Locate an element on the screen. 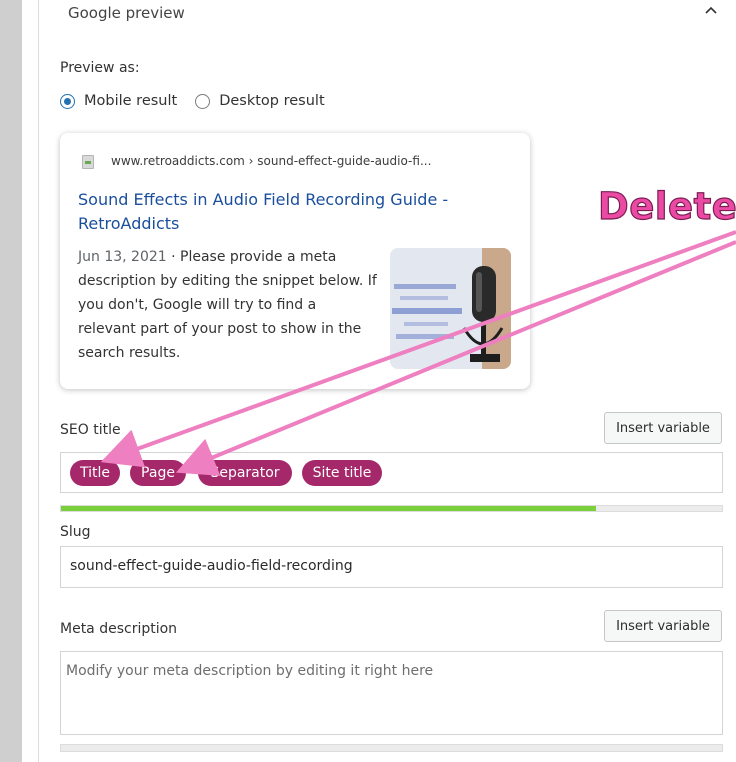  microphone-thumbnail is located at coordinates (450, 308).